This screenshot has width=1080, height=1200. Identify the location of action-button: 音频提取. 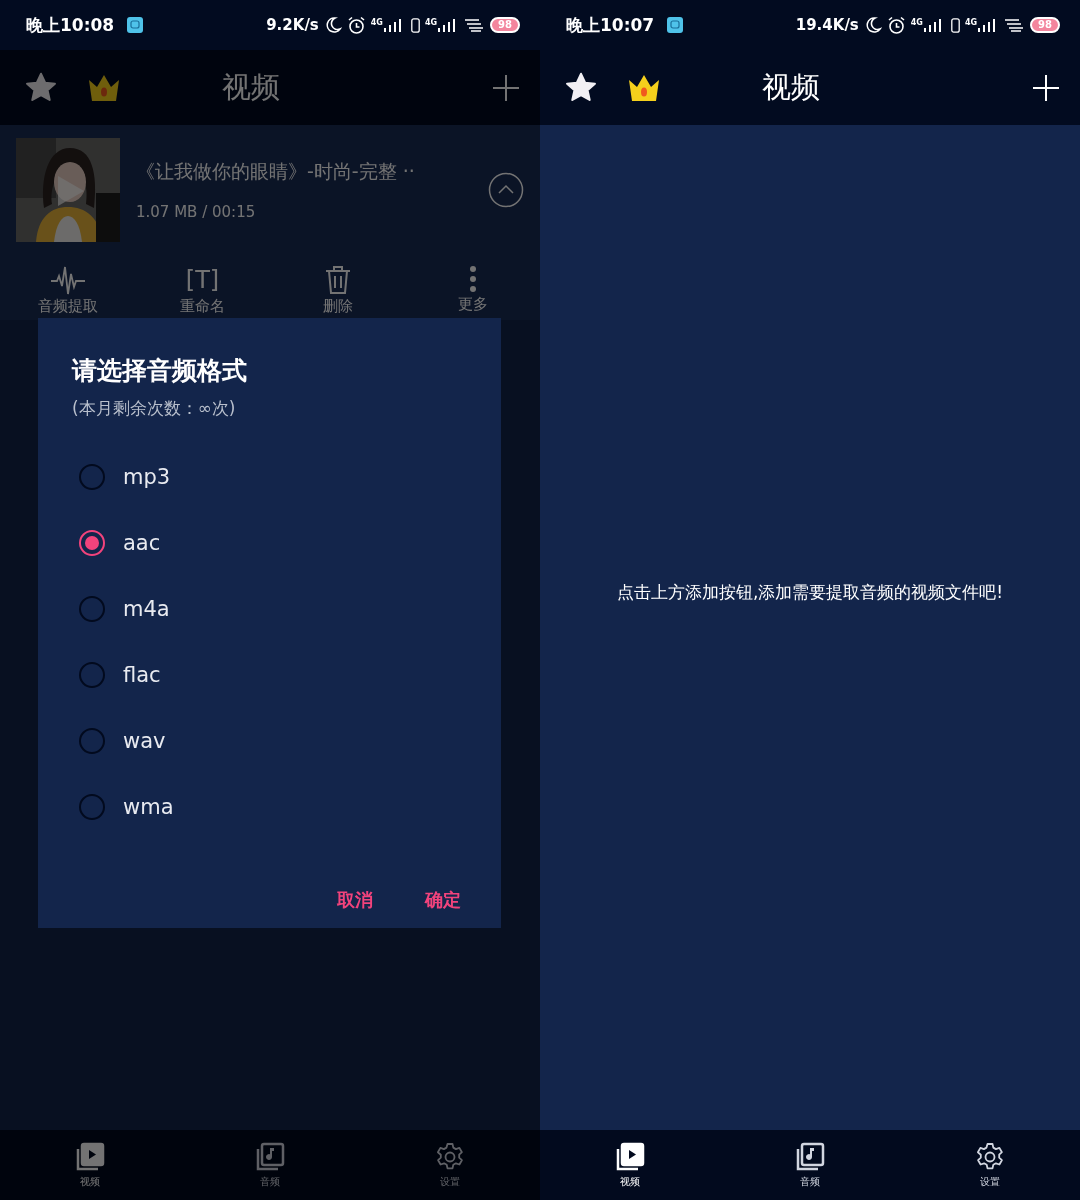
(67, 292).